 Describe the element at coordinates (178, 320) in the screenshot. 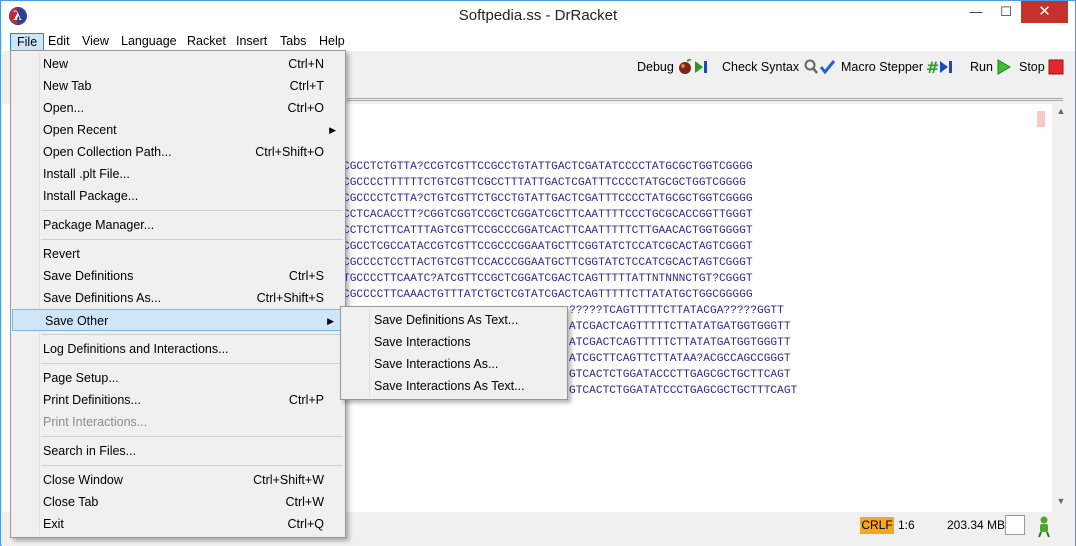

I see `menu-item-save-other: Save Other ▶` at that location.